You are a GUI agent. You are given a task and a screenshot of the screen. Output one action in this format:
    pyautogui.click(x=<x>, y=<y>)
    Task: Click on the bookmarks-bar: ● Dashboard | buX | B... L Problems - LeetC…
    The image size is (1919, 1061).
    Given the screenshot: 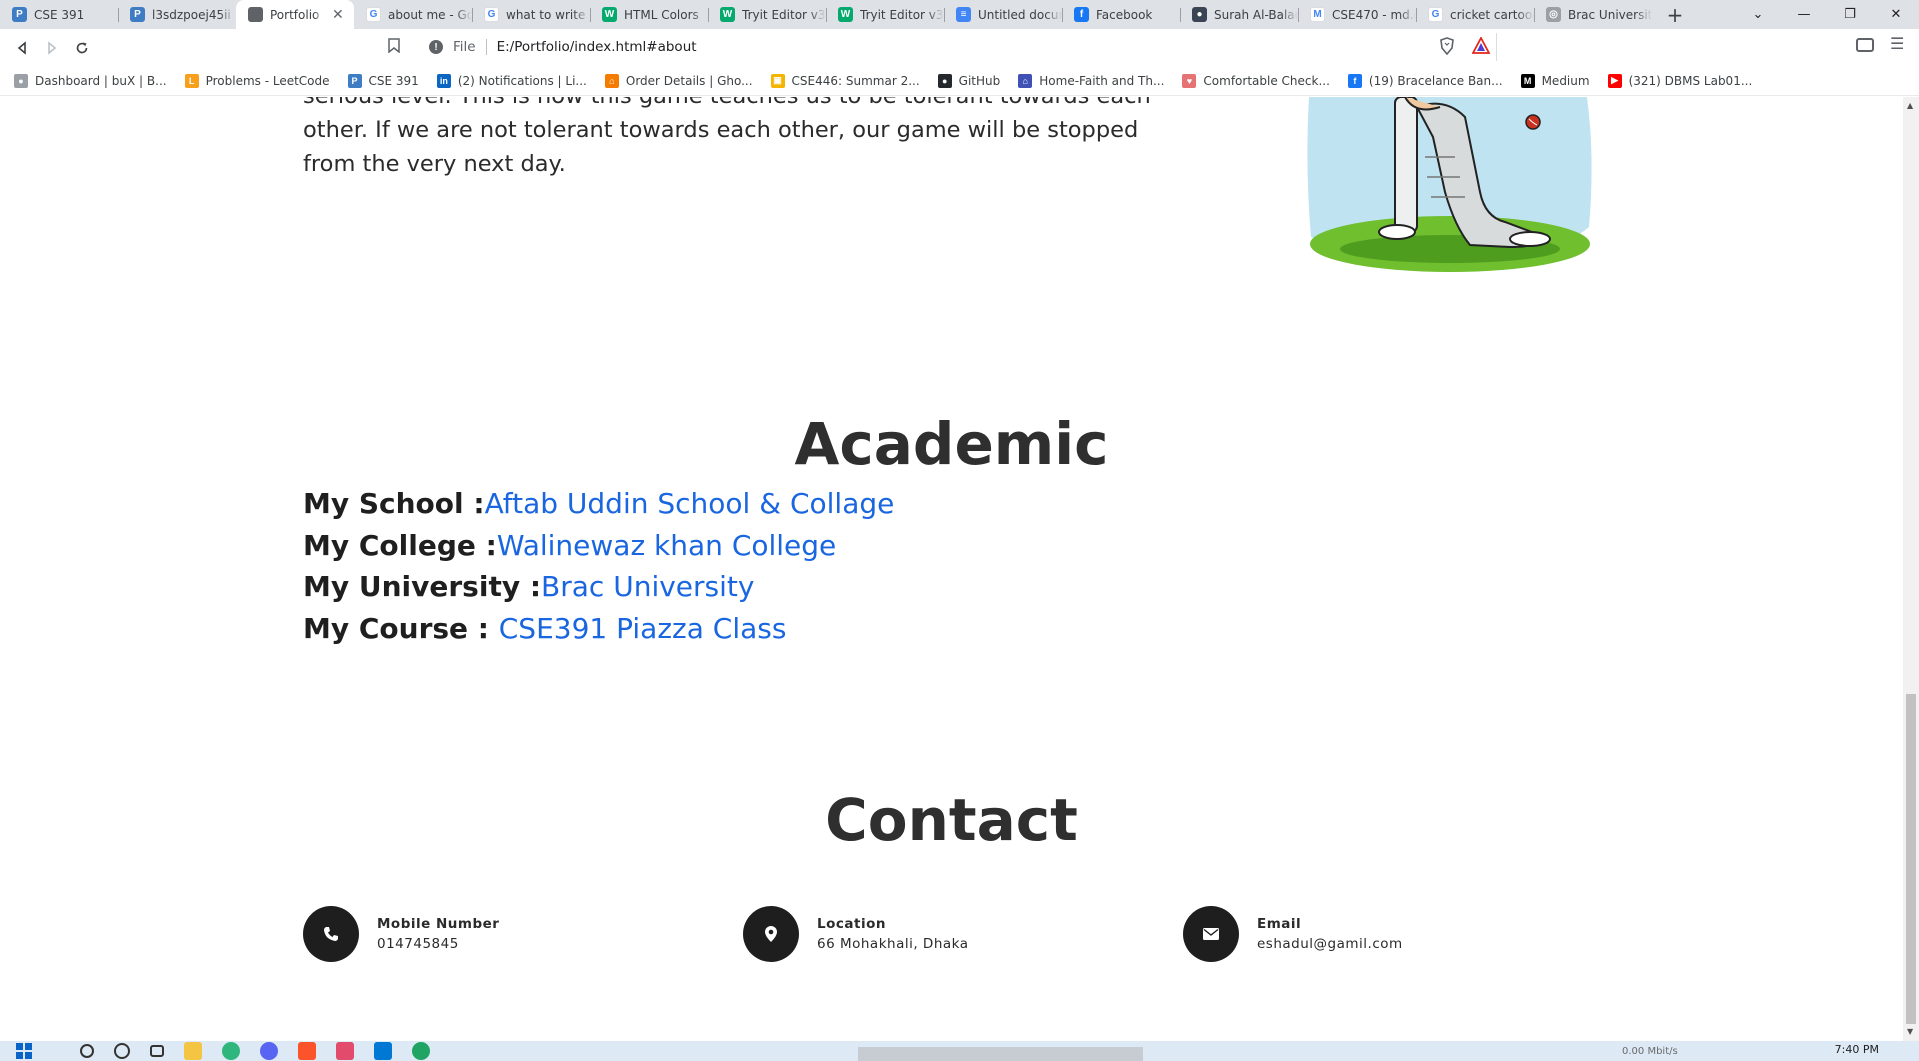 What is the action you would take?
    pyautogui.click(x=959, y=81)
    